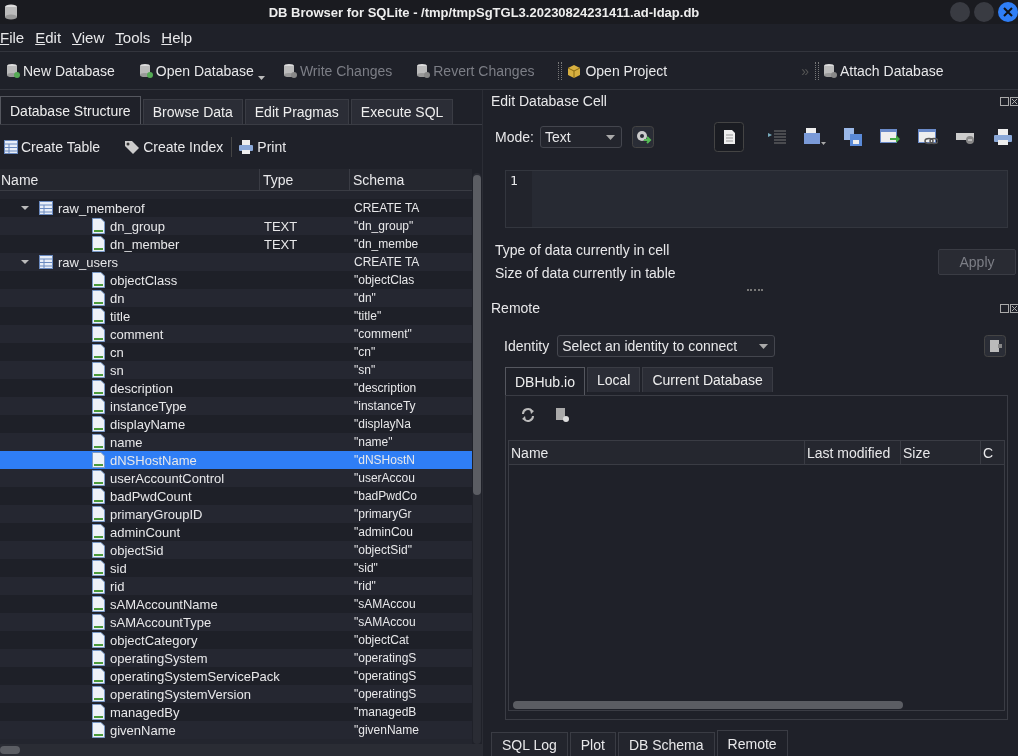  What do you see at coordinates (580, 137) in the screenshot?
I see `mode-dropdown: Text` at bounding box center [580, 137].